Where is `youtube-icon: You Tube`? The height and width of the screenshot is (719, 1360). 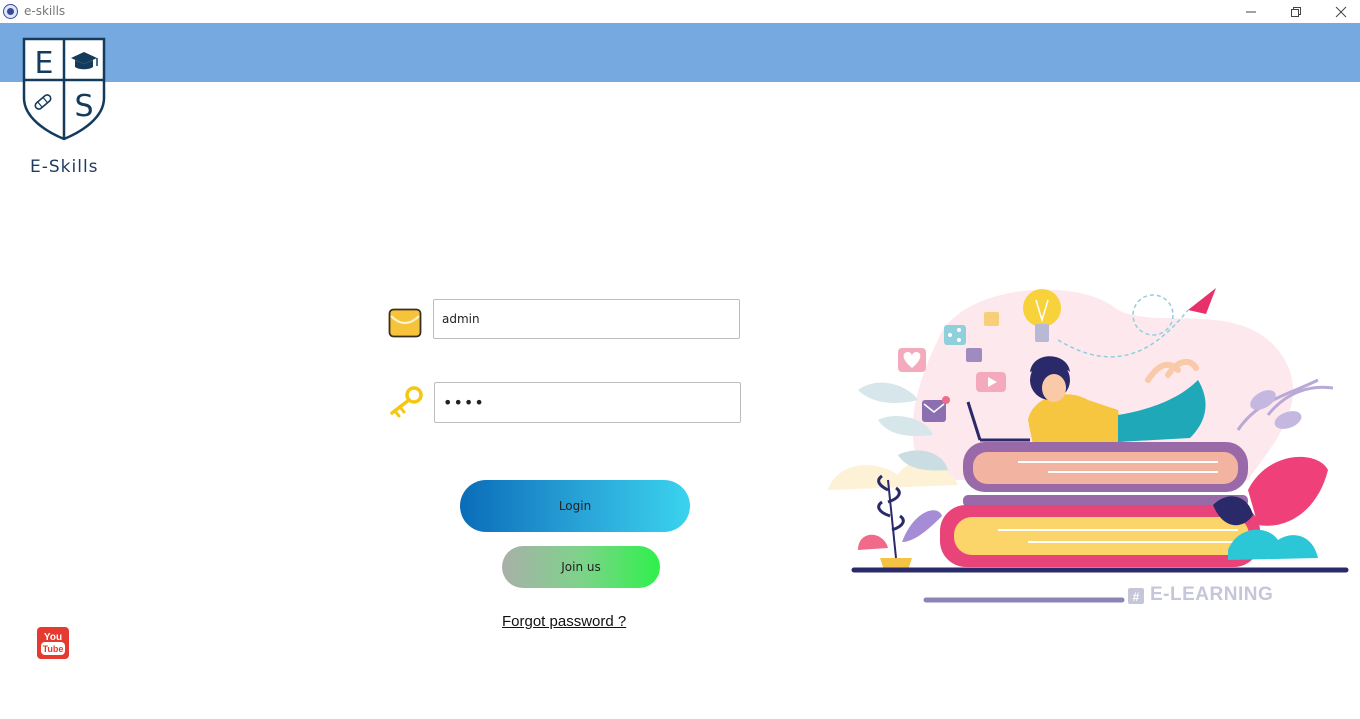
youtube-icon: You Tube is located at coordinates (53, 643).